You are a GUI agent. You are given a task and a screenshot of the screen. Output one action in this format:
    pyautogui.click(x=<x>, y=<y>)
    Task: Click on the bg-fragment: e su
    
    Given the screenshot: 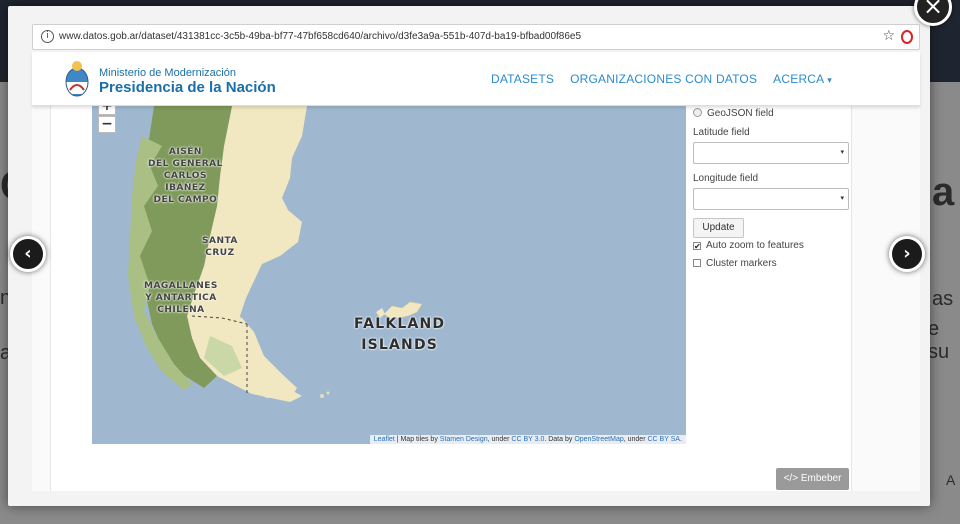 What is the action you would take?
    pyautogui.click(x=939, y=340)
    